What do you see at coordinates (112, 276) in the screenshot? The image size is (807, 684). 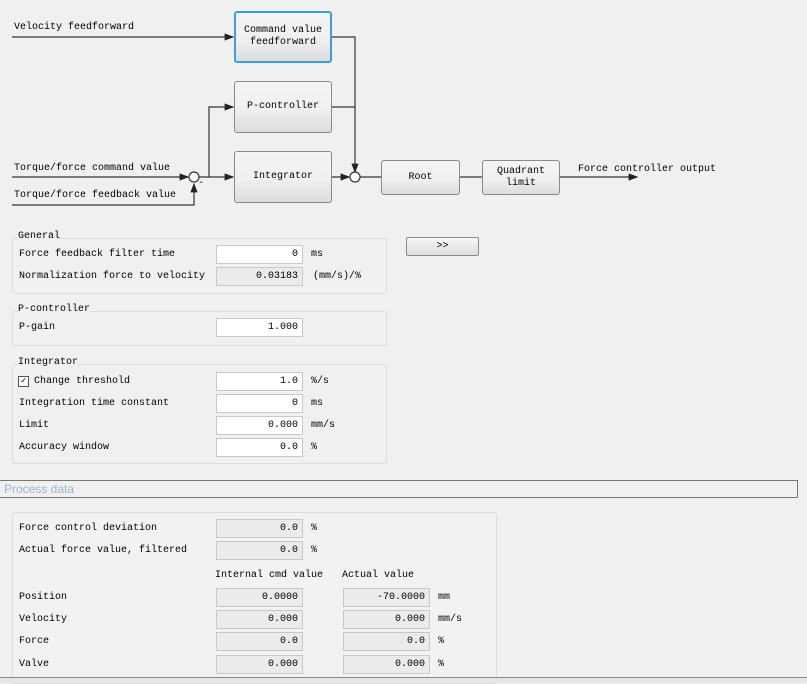 I see `field-label: Normalization force to velocity` at bounding box center [112, 276].